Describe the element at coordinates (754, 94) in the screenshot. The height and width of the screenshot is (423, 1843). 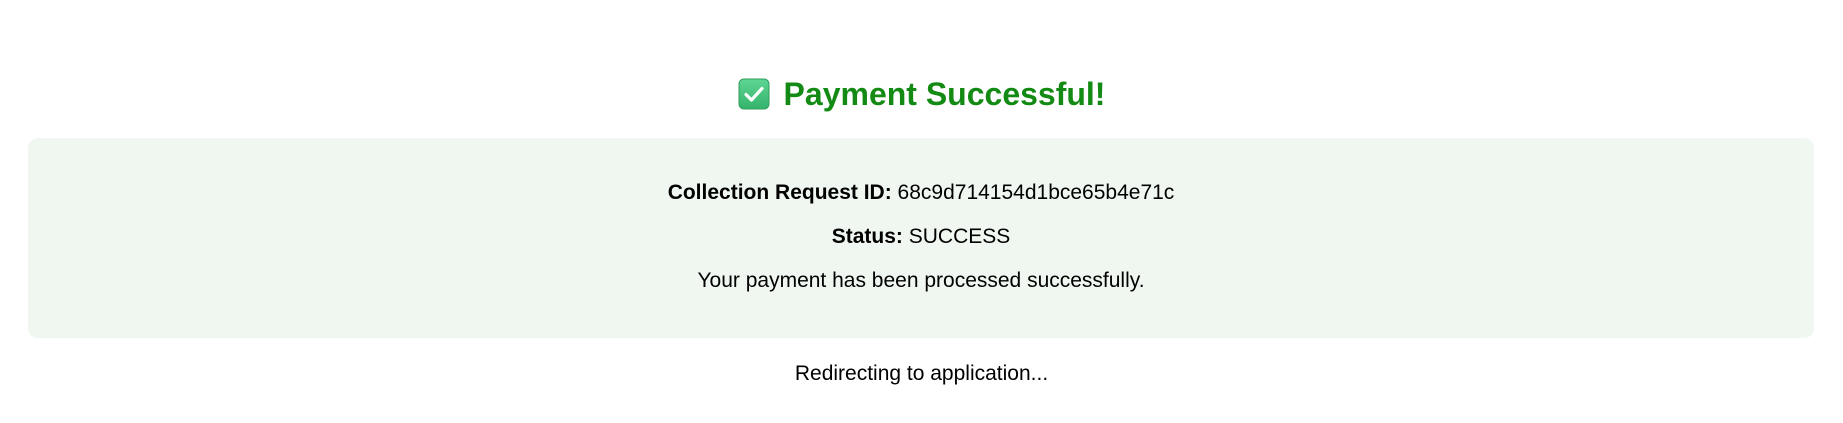
I see `check-mark-button-icon` at that location.